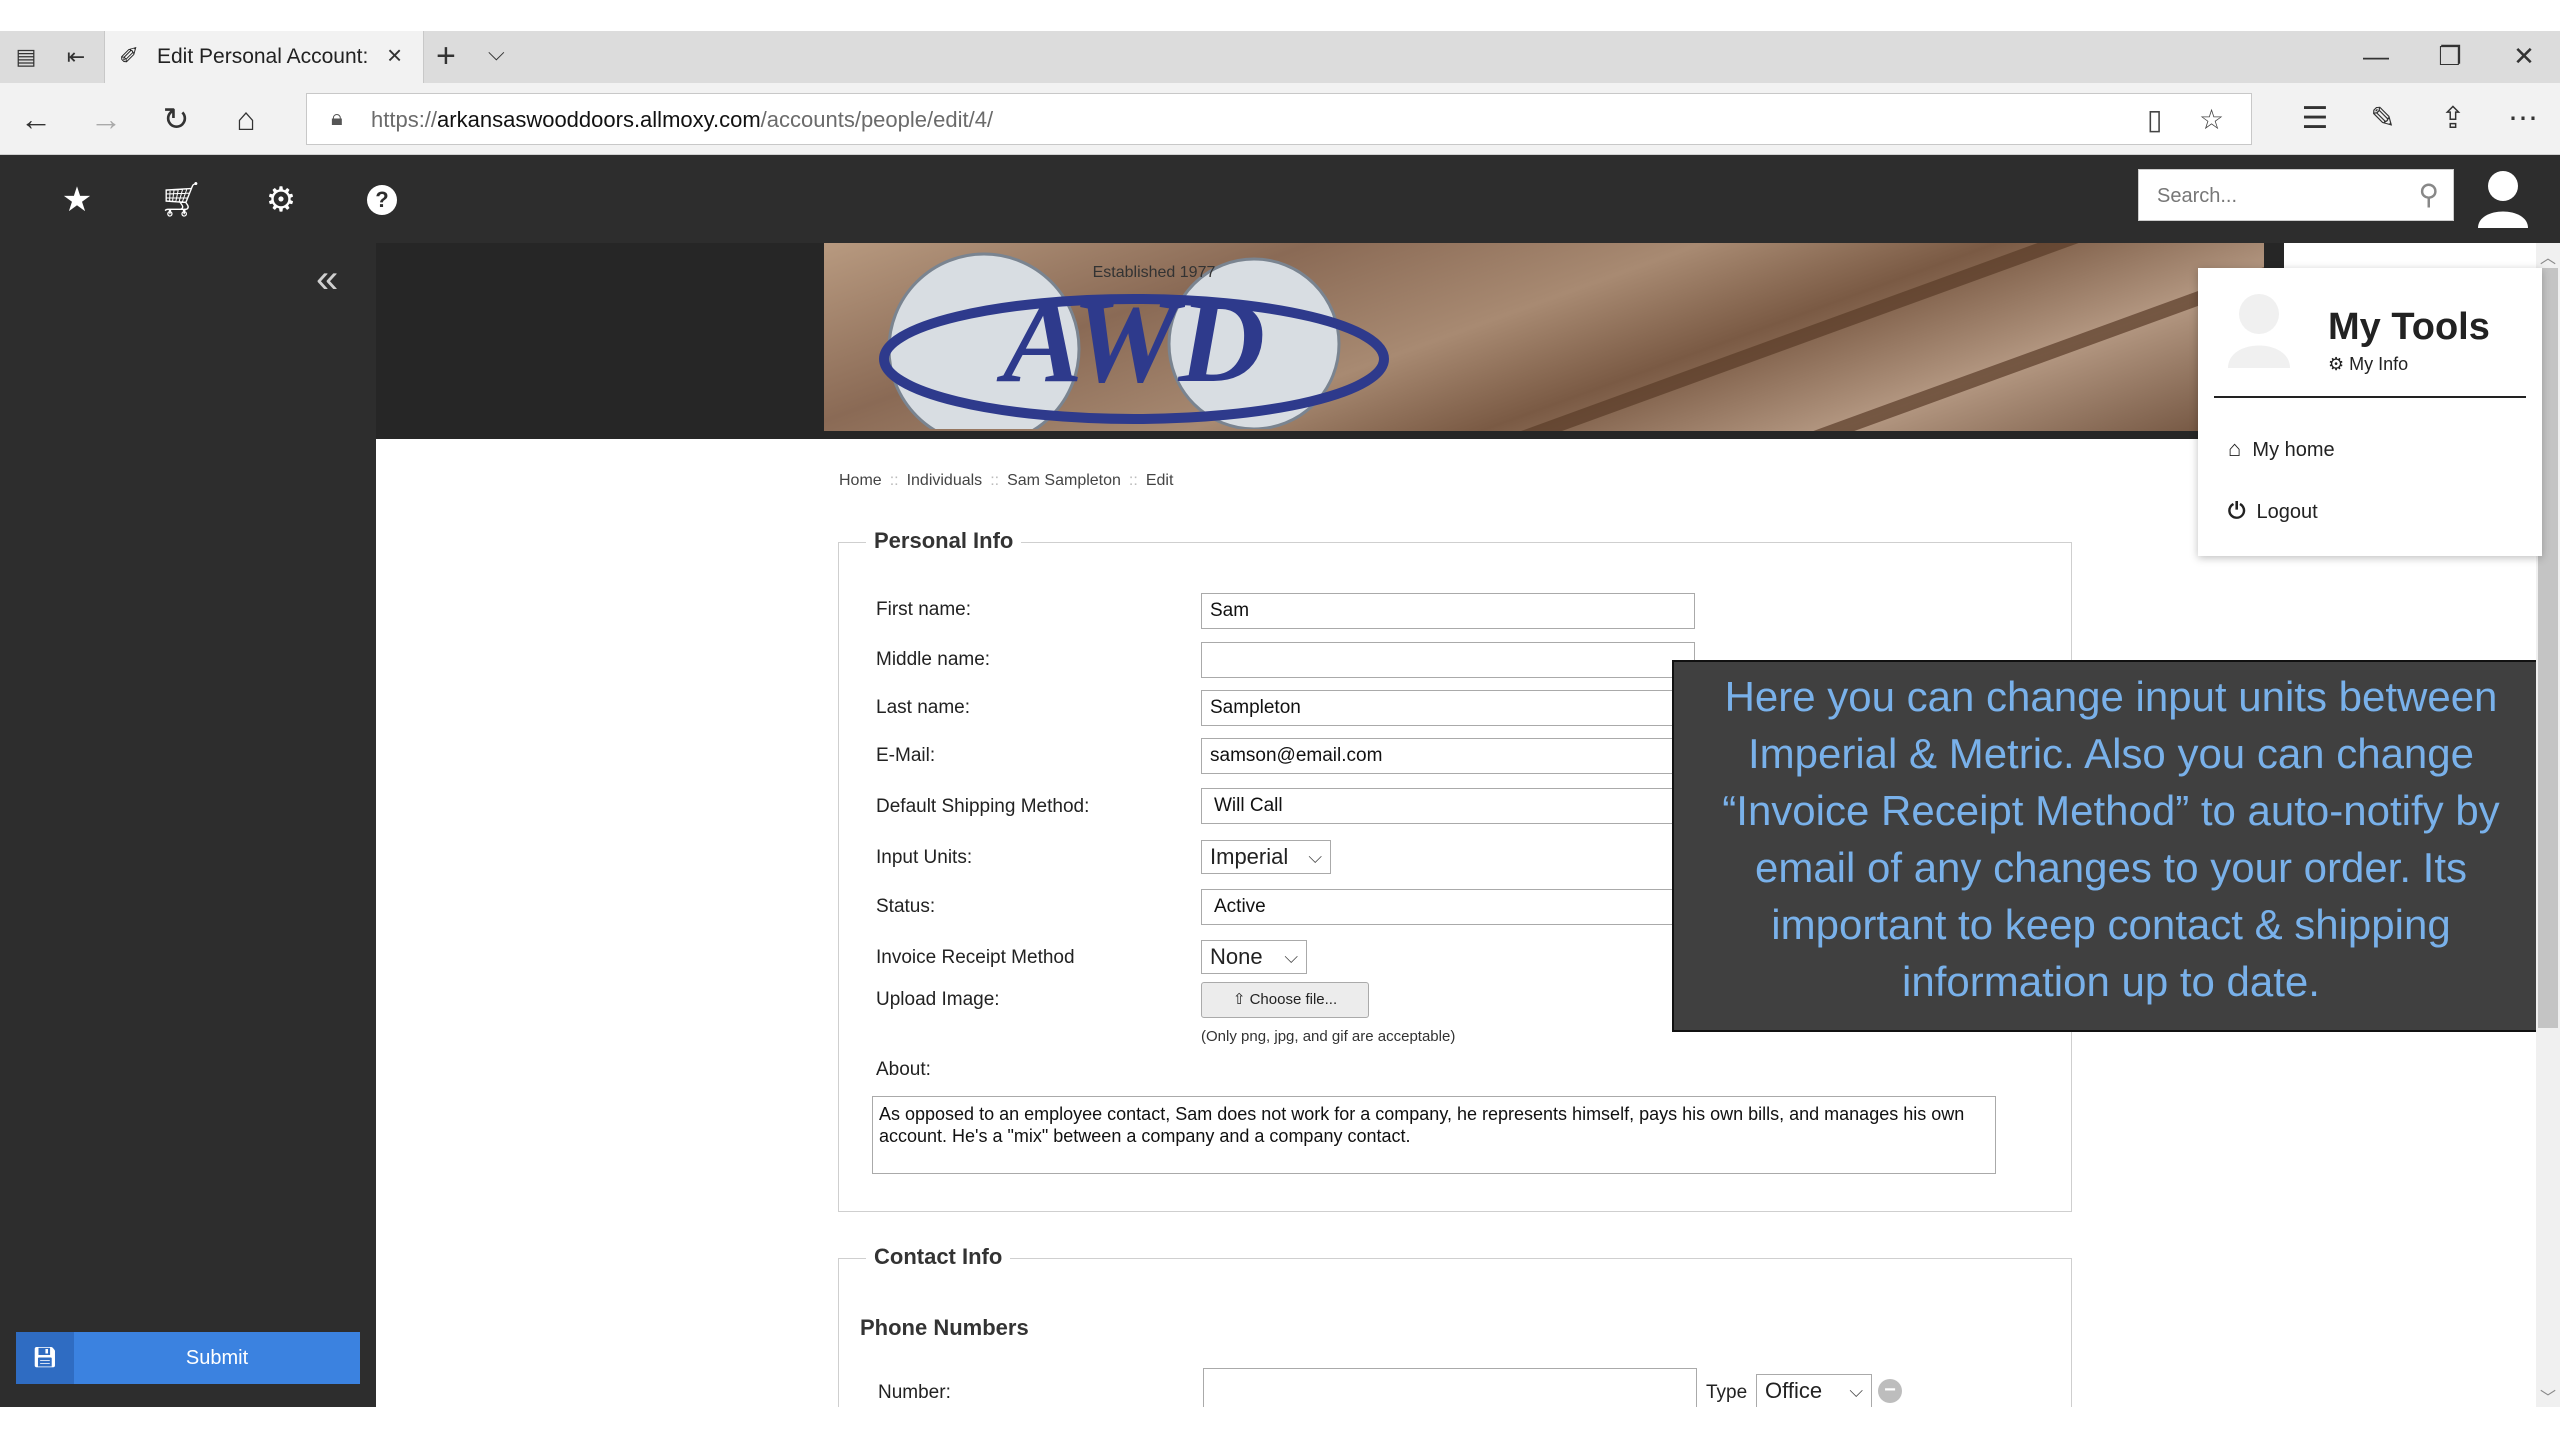  Describe the element at coordinates (1159, 480) in the screenshot. I see `breadcrumb-edit: Edit` at that location.